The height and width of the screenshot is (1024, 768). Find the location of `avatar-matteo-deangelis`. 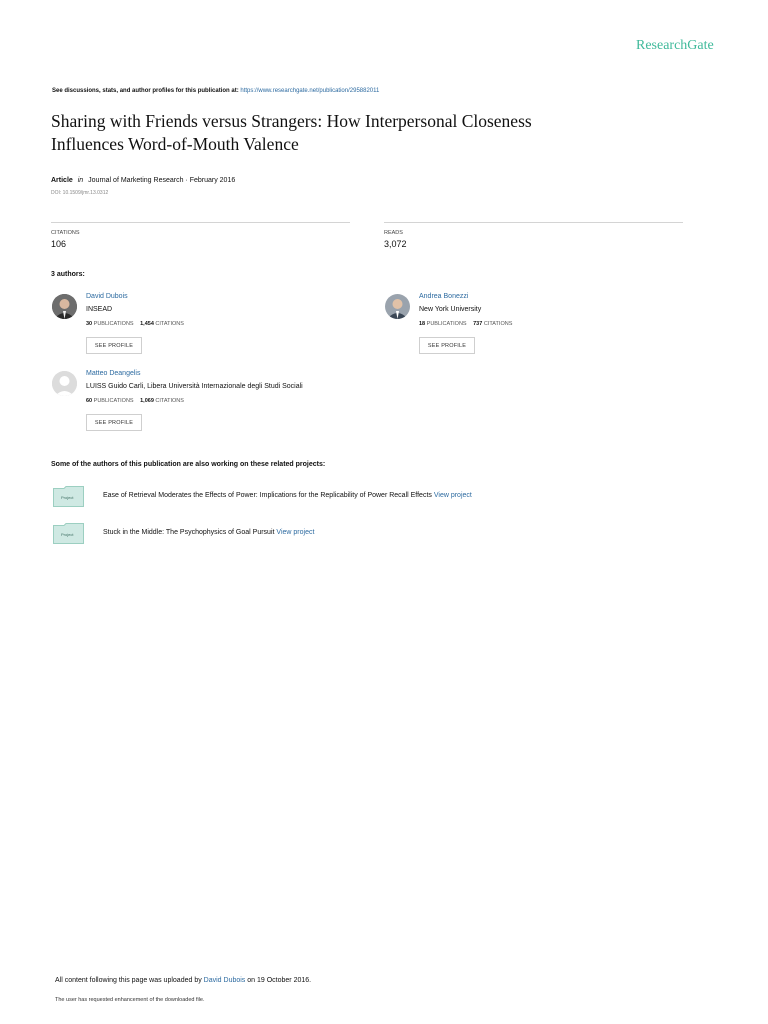

avatar-matteo-deangelis is located at coordinates (64, 383).